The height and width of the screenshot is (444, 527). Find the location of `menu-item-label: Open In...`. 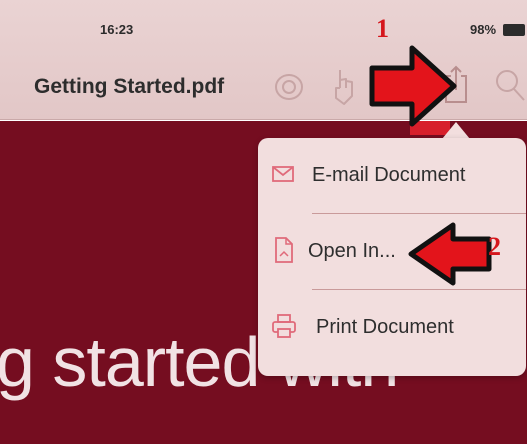

menu-item-label: Open In... is located at coordinates (352, 251).